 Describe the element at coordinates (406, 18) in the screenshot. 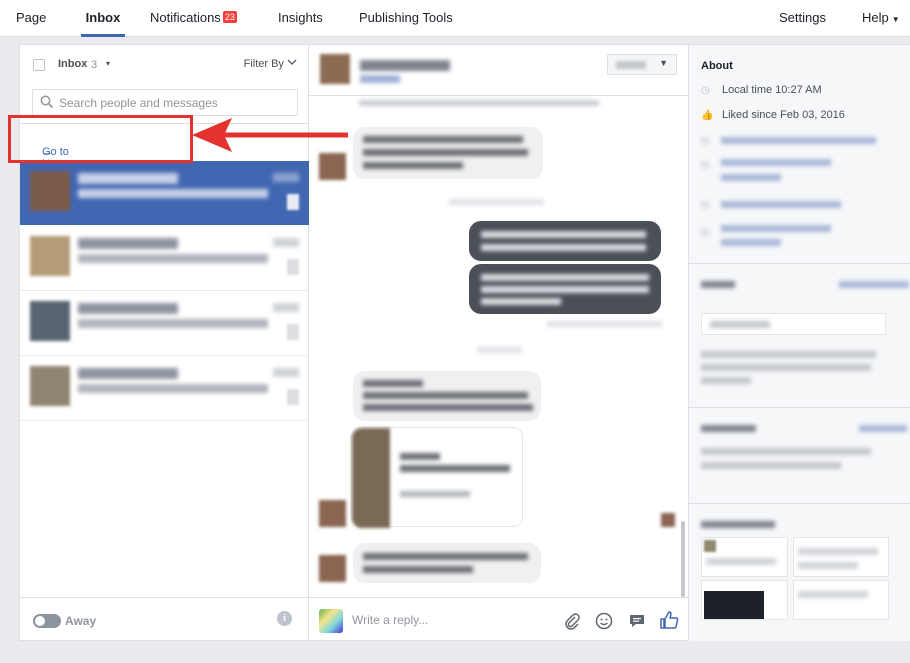

I see `nav-publishing-tools: Publishing Tools` at that location.